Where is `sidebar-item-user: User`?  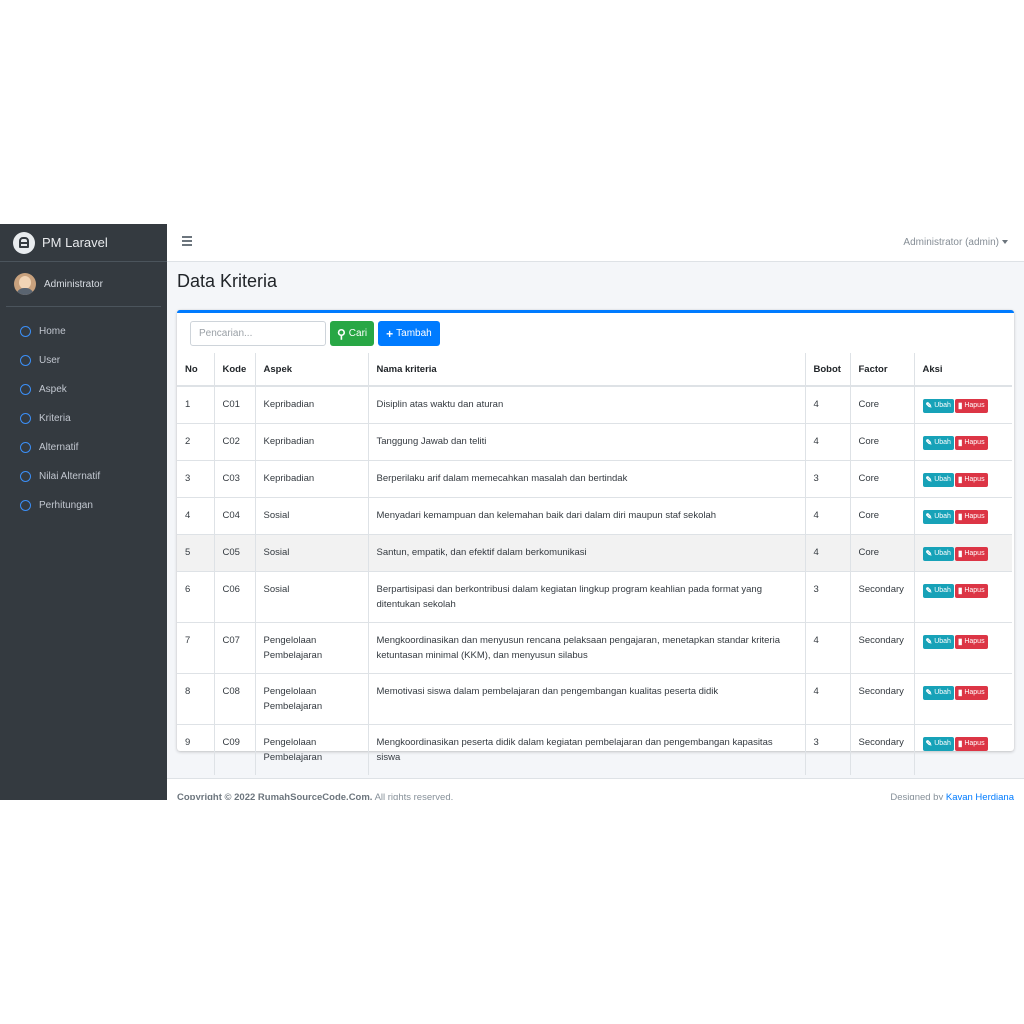 sidebar-item-user: User is located at coordinates (83, 360).